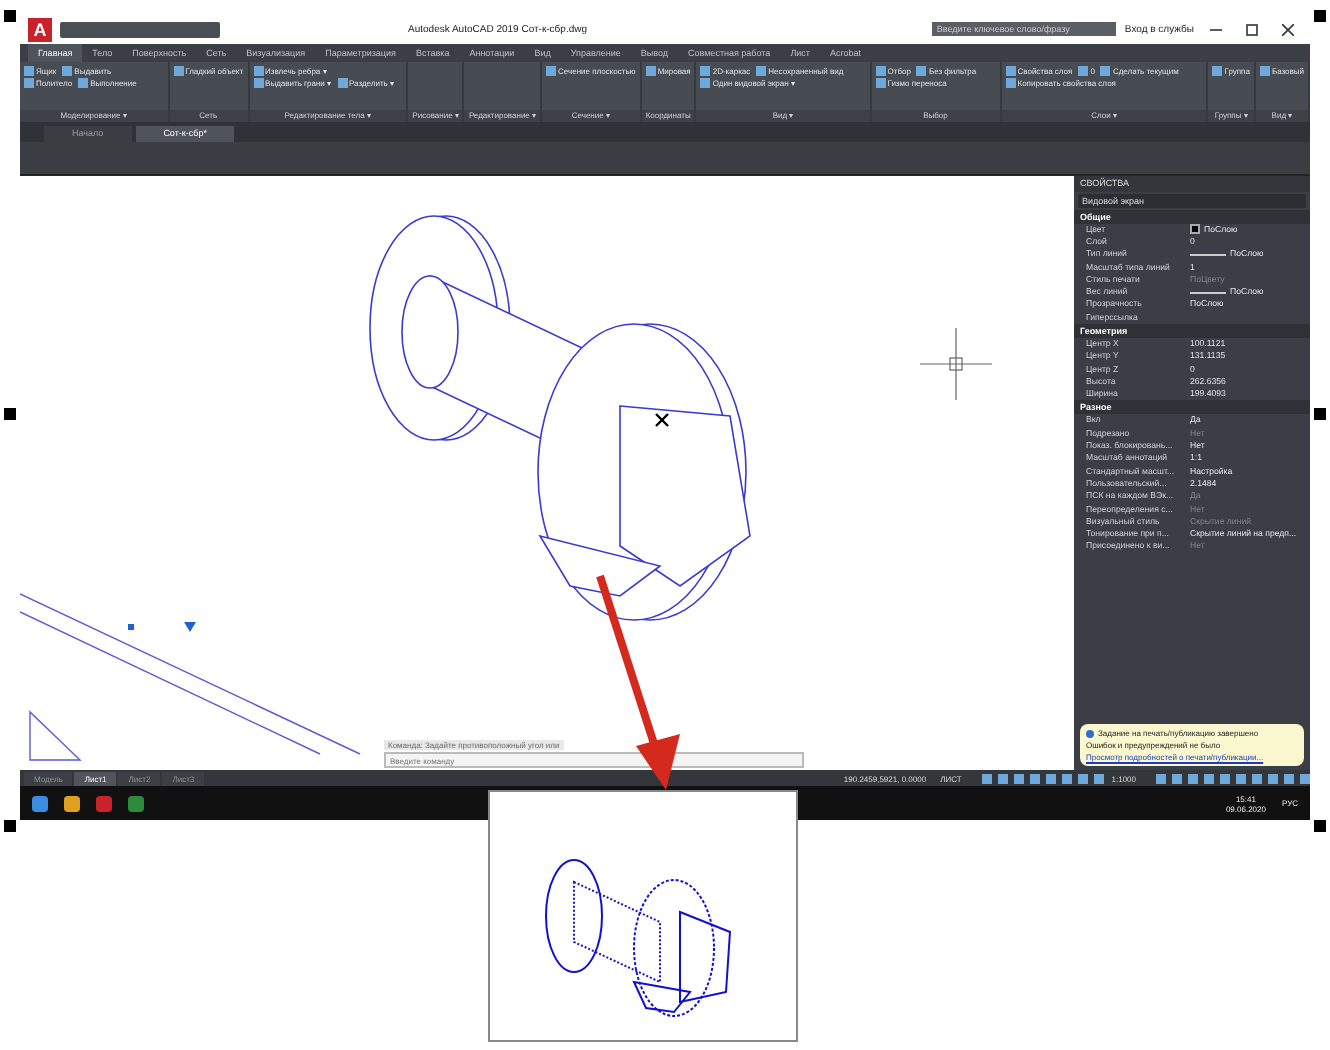 The height and width of the screenshot is (1050, 1330). What do you see at coordinates (1090, 733) in the screenshot?
I see `info-icon` at bounding box center [1090, 733].